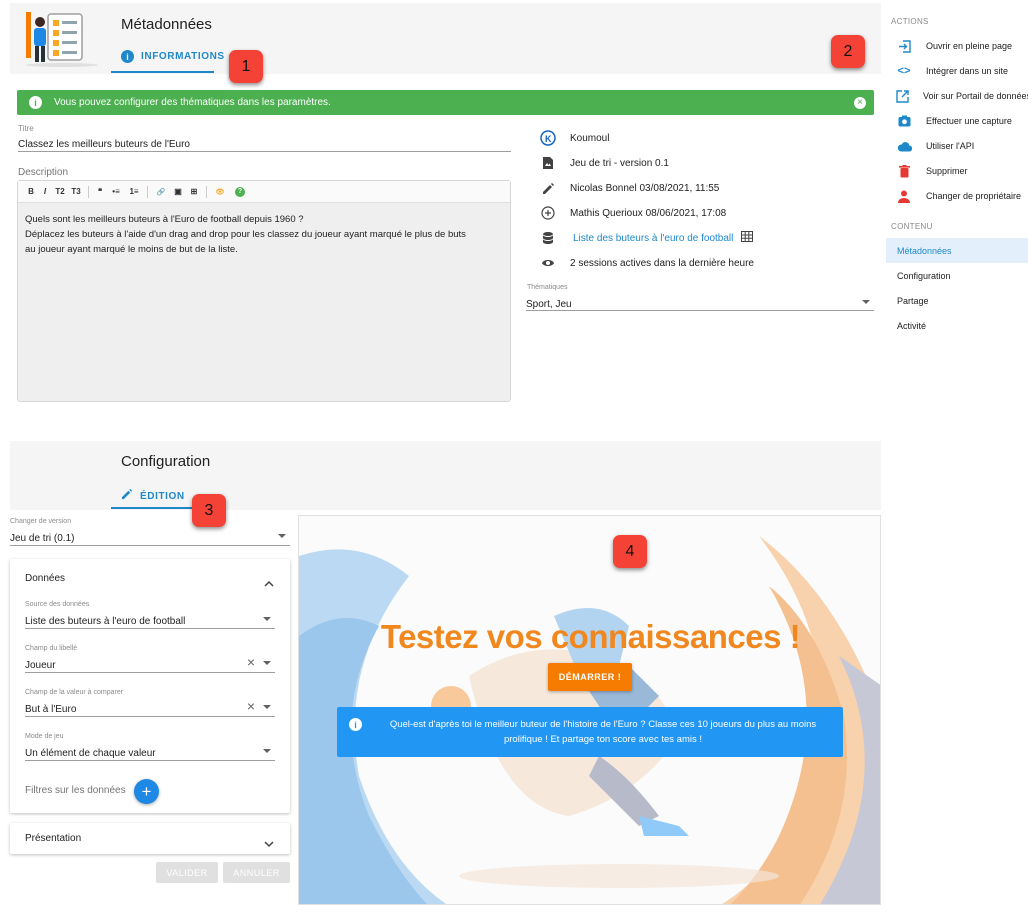 The height and width of the screenshot is (917, 1028). I want to click on titre-value: Classez les meilleurs buteurs de l'Euro, so click(104, 144).